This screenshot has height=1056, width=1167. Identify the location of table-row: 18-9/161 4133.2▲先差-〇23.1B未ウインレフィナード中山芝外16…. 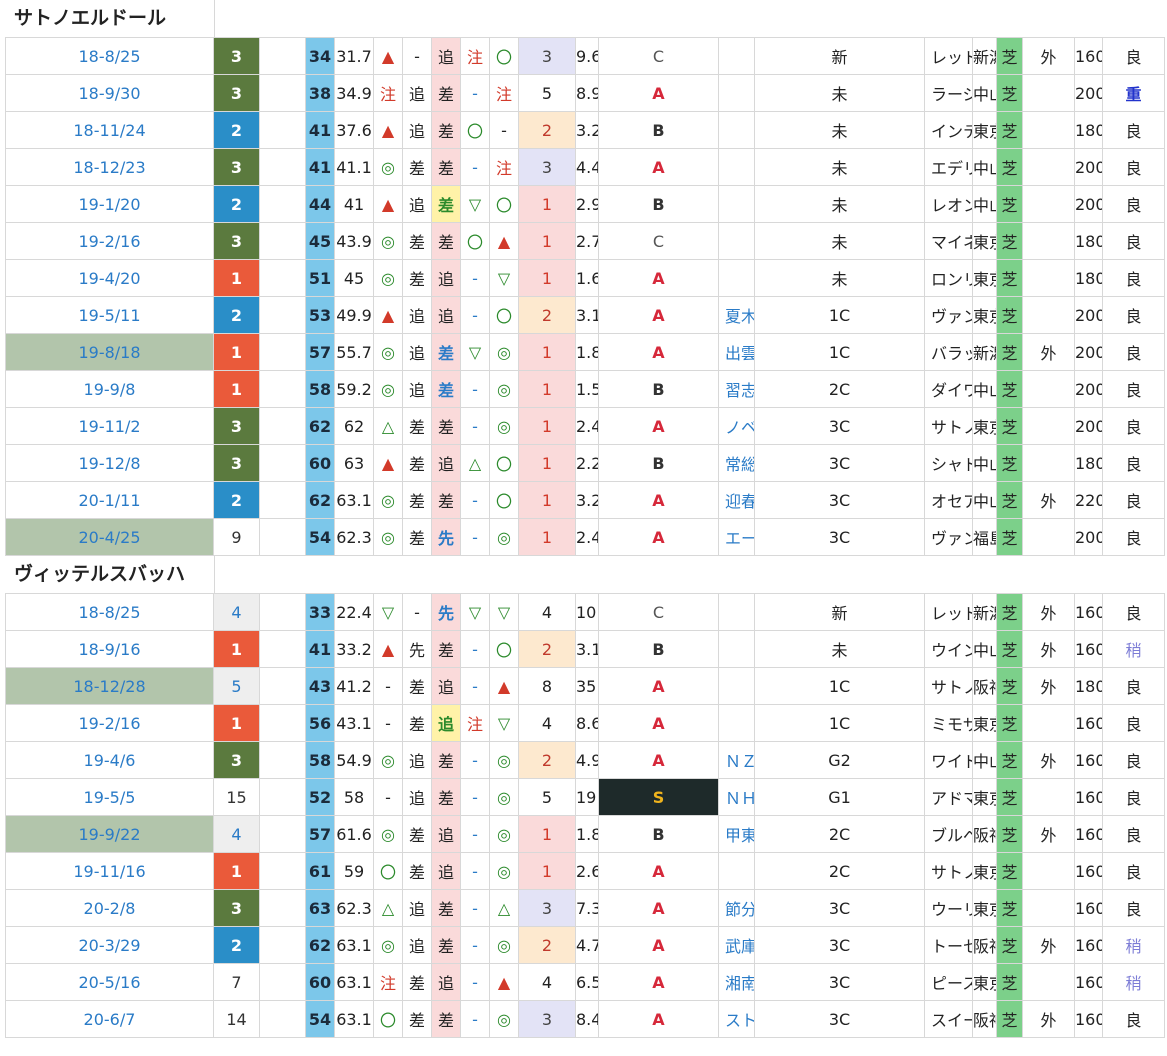
(585, 649).